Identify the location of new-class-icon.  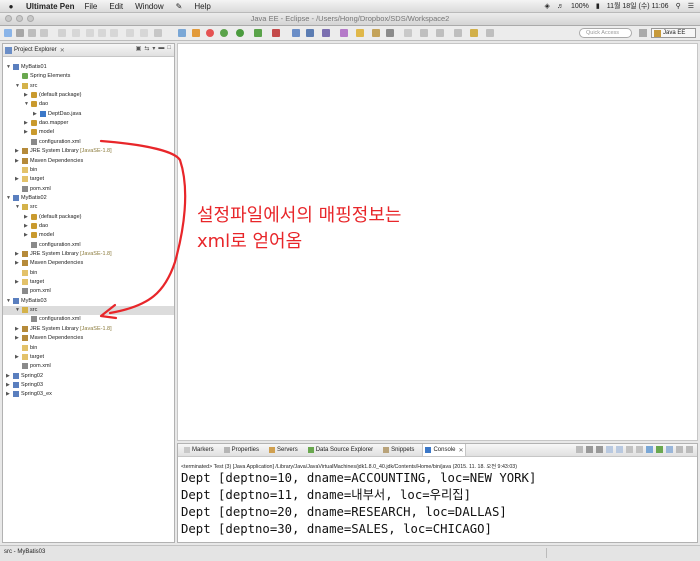
(326, 33).